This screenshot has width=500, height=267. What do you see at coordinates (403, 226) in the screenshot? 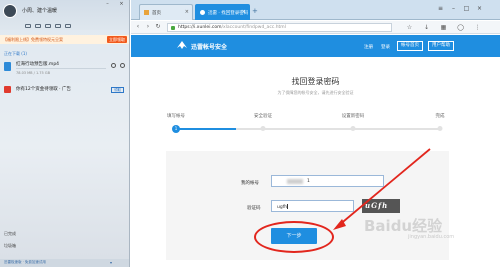
I see `watermark: Baidu经验` at bounding box center [403, 226].